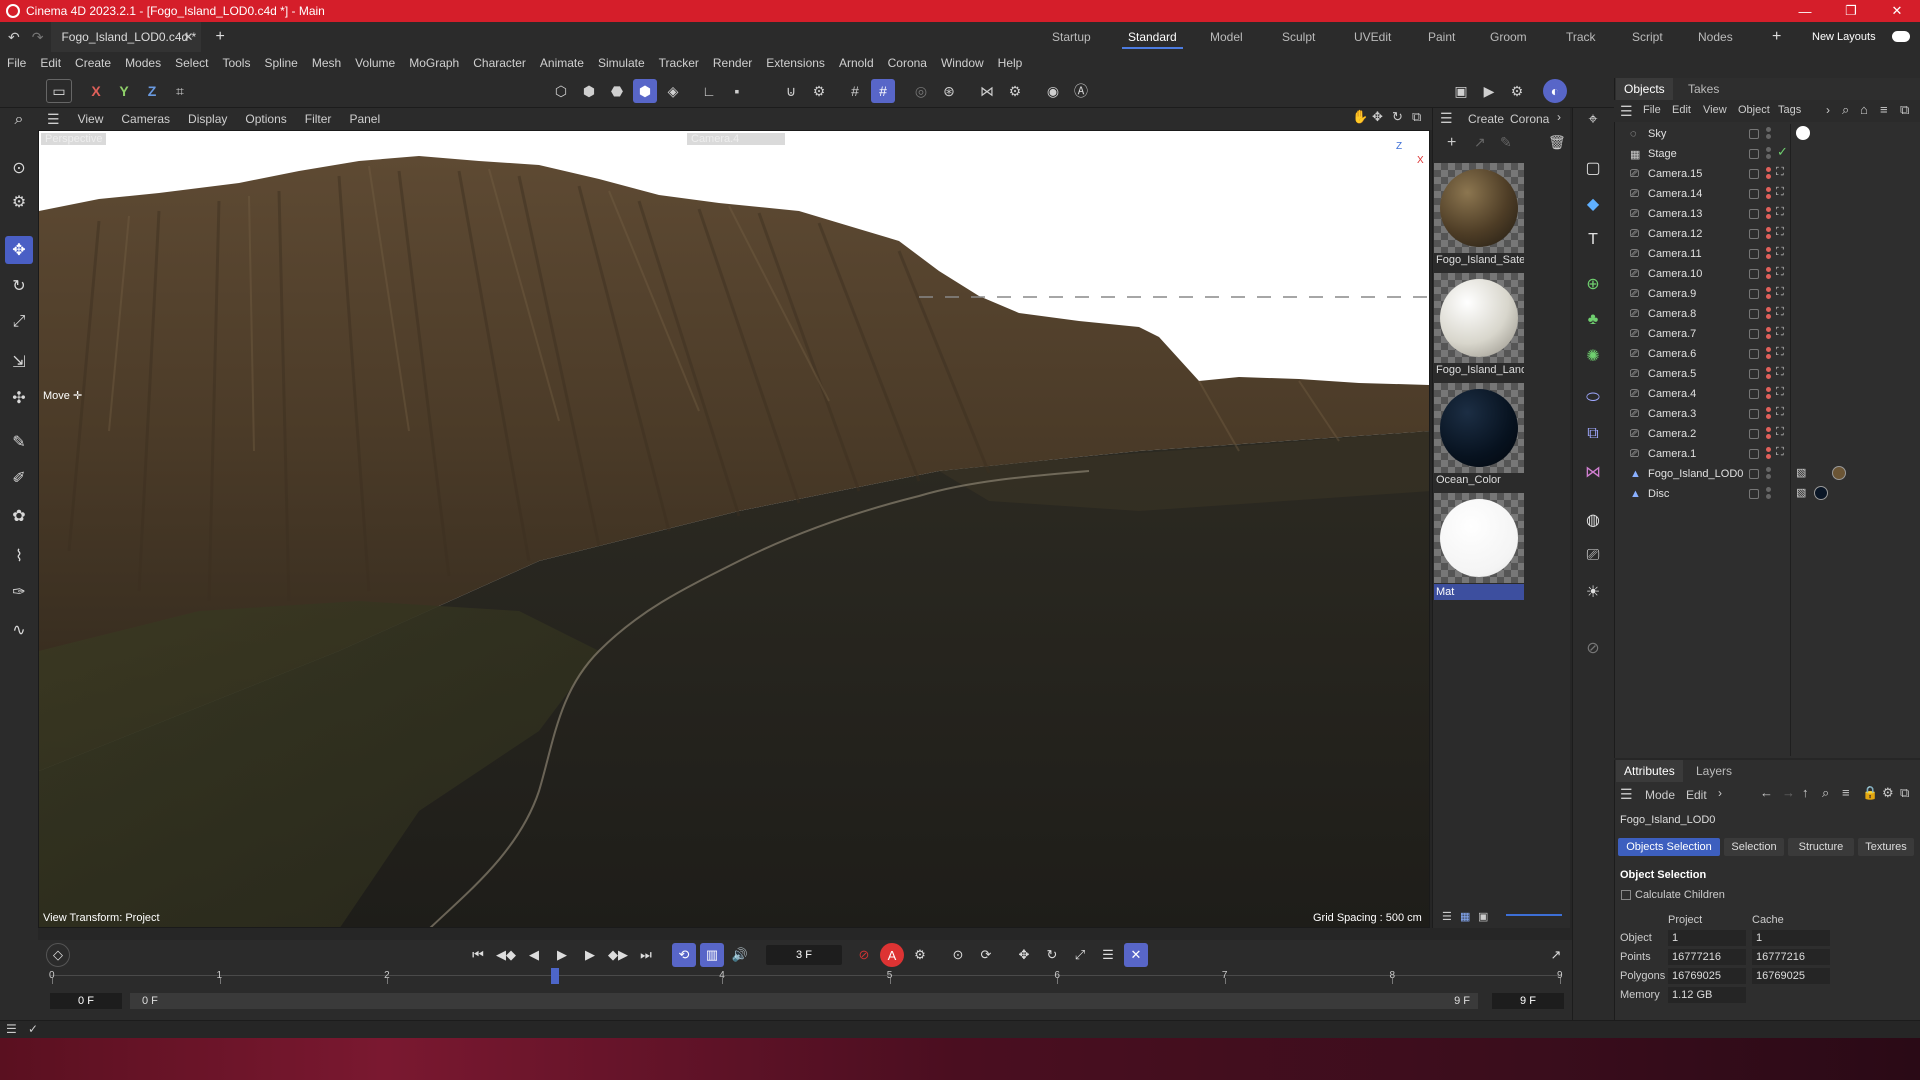 This screenshot has width=1920, height=1080. I want to click on menu-modes: Modes, so click(143, 63).